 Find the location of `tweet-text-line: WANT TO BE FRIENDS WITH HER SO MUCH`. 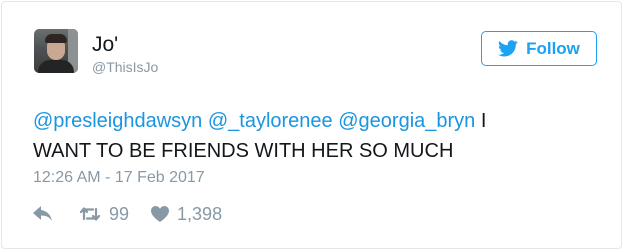

tweet-text-line: WANT TO BE FRIENDS WITH HER SO MUCH is located at coordinates (243, 151).